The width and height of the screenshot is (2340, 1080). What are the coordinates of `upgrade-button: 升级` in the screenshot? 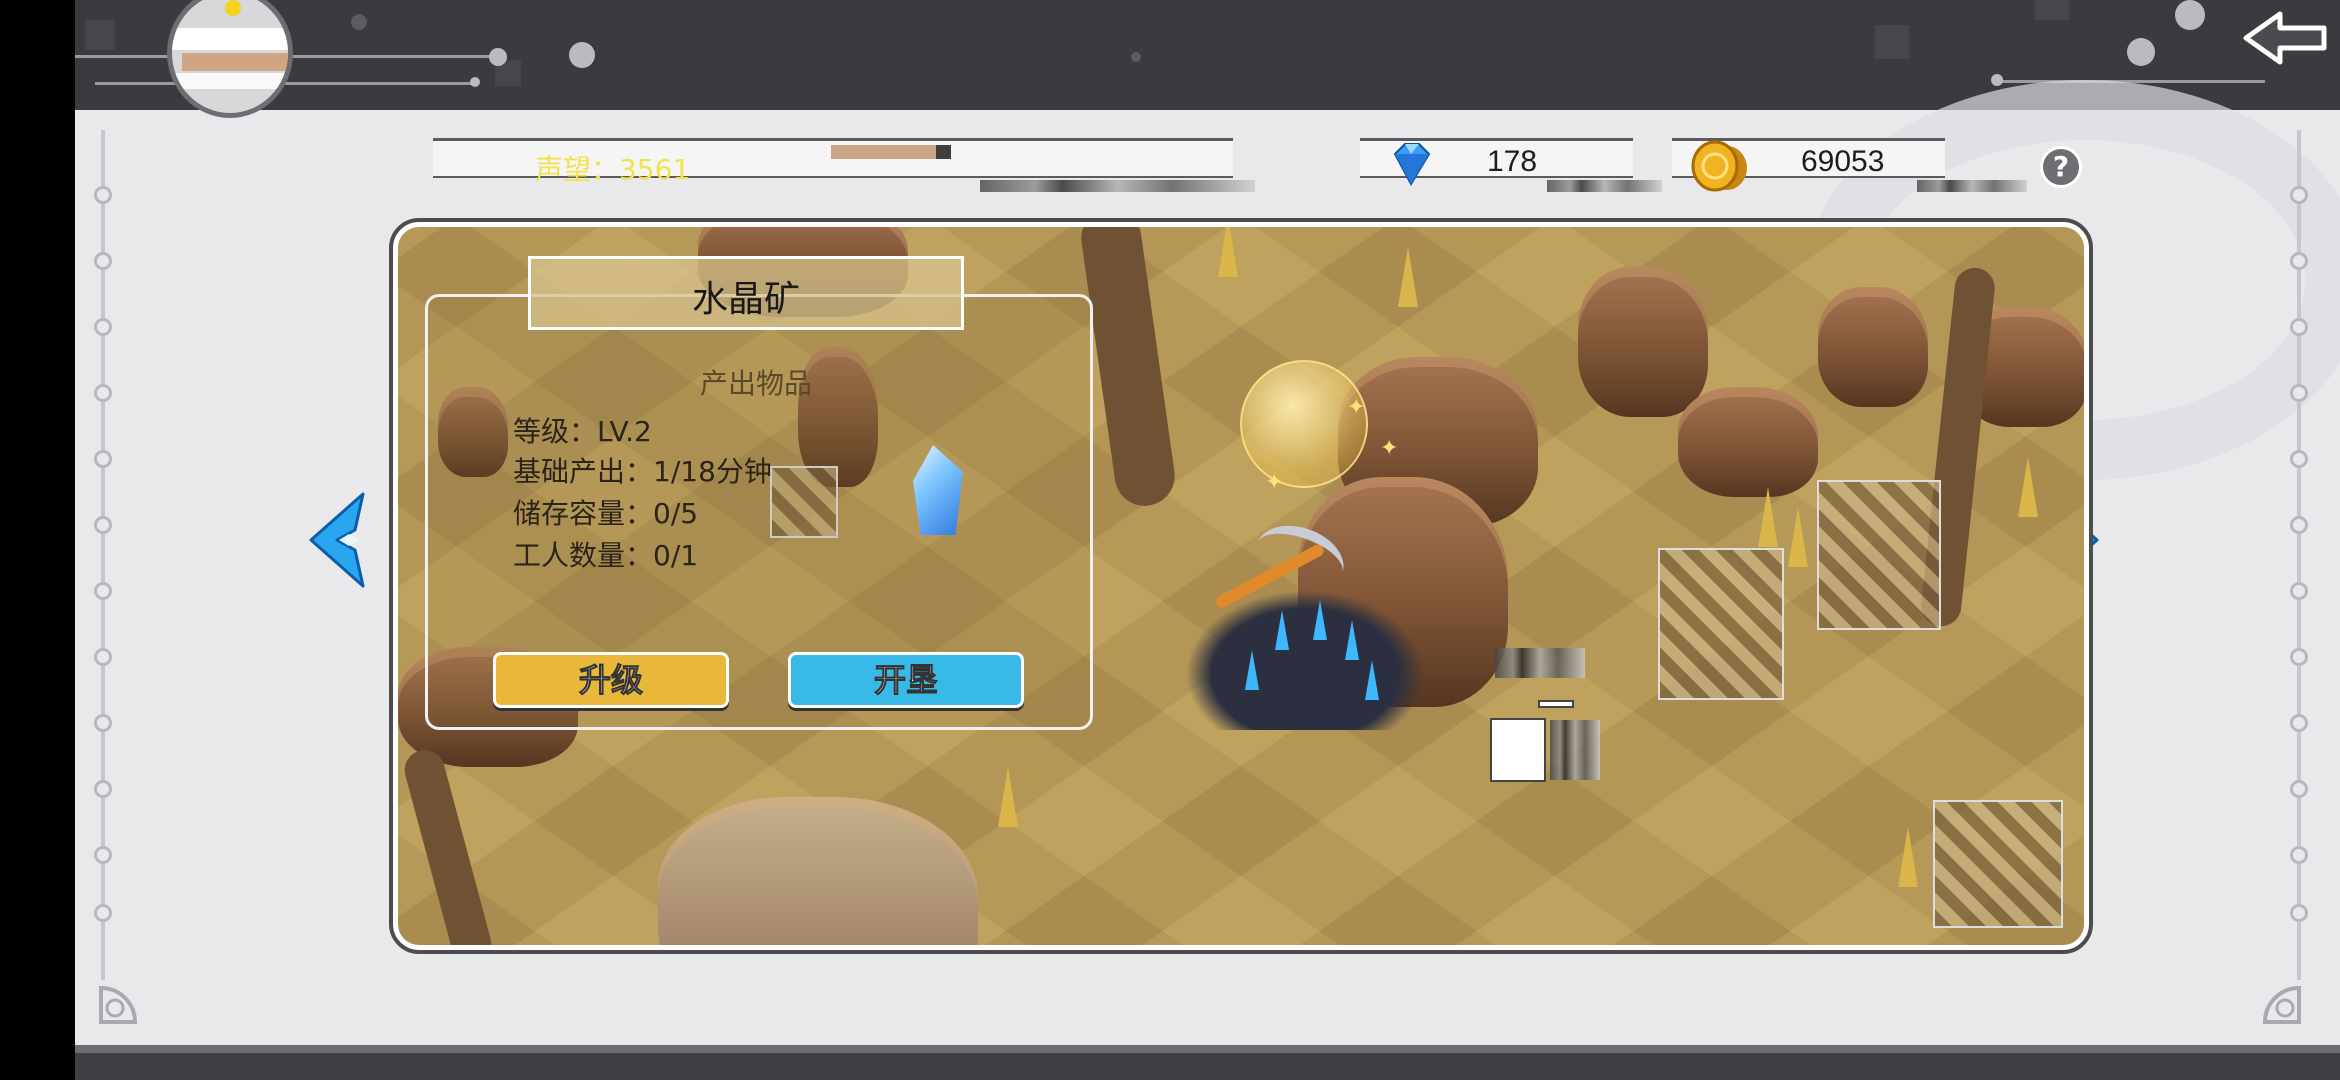 It's located at (611, 680).